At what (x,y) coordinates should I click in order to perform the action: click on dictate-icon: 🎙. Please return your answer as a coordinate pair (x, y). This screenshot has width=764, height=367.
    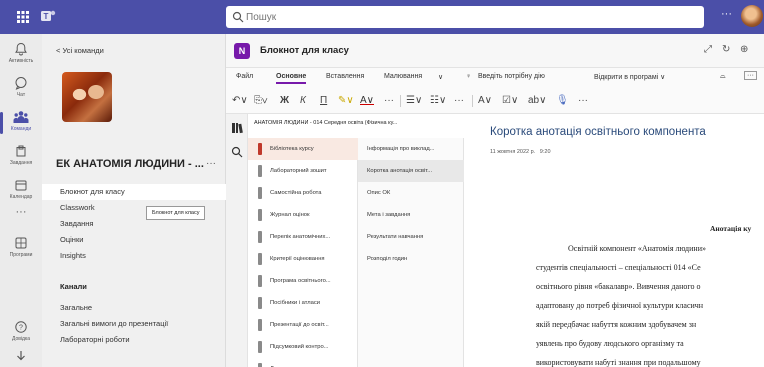
    Looking at the image, I should click on (562, 101).